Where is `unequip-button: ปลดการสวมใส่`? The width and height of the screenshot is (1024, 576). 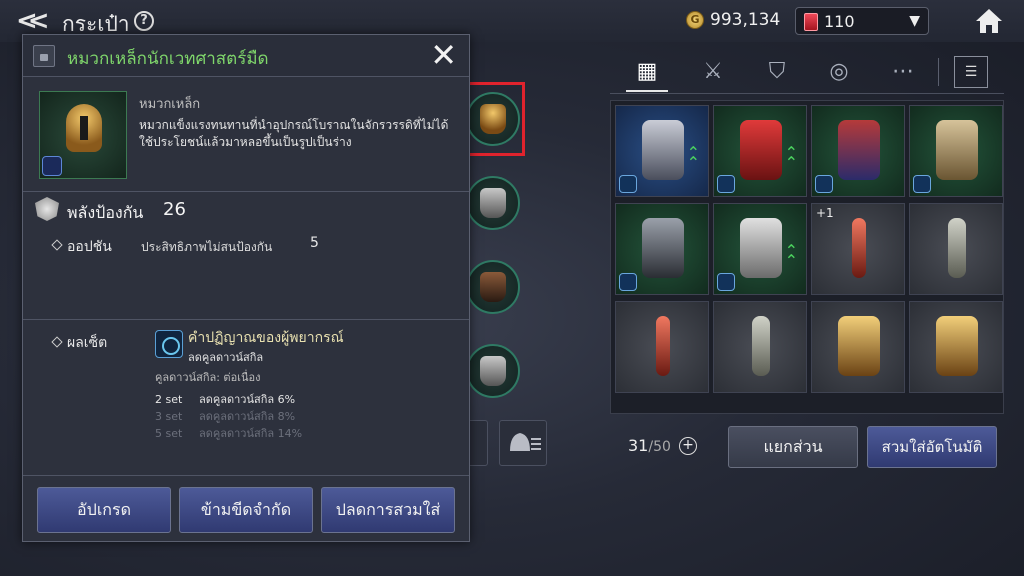
unequip-button: ปลดการสวมใส่ is located at coordinates (388, 510).